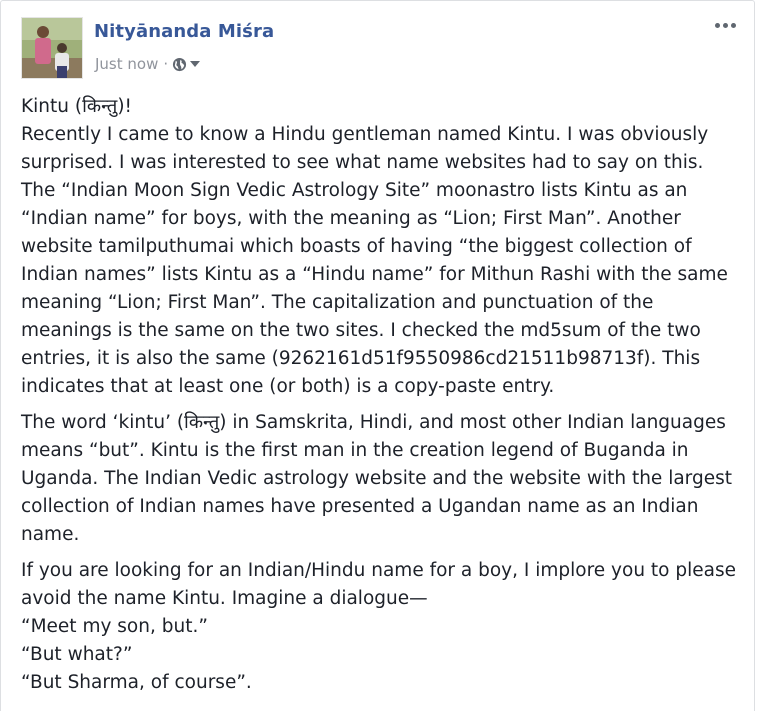 Image resolution: width=757 pixels, height=711 pixels. I want to click on author-avatar, so click(52, 48).